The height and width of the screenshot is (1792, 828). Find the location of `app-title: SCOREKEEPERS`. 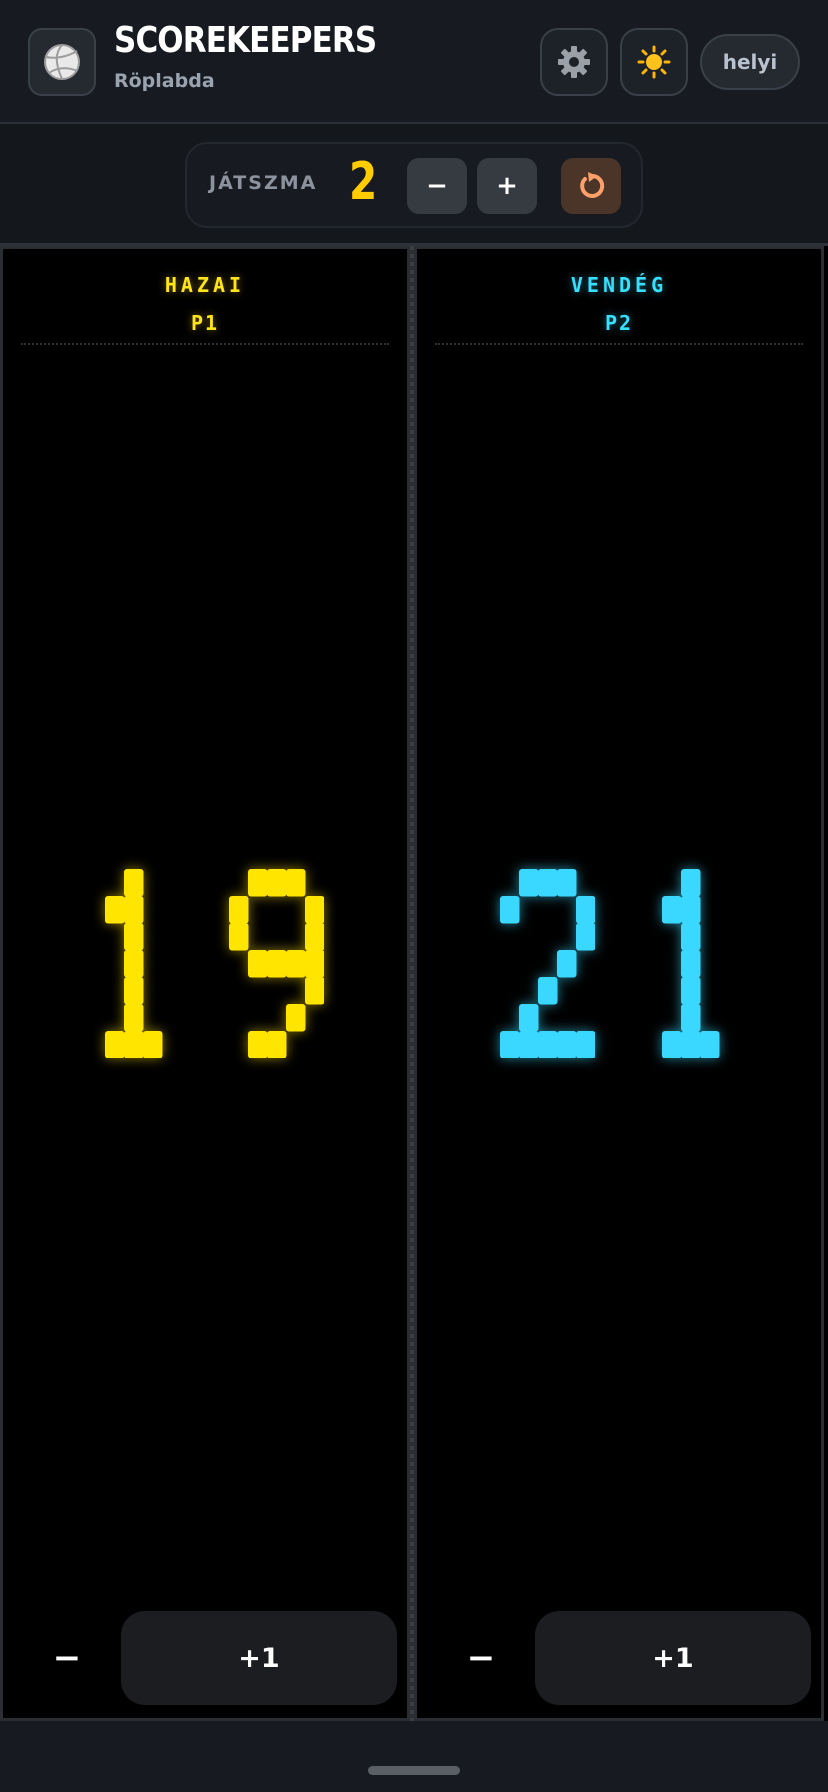

app-title: SCOREKEEPERS is located at coordinates (245, 40).